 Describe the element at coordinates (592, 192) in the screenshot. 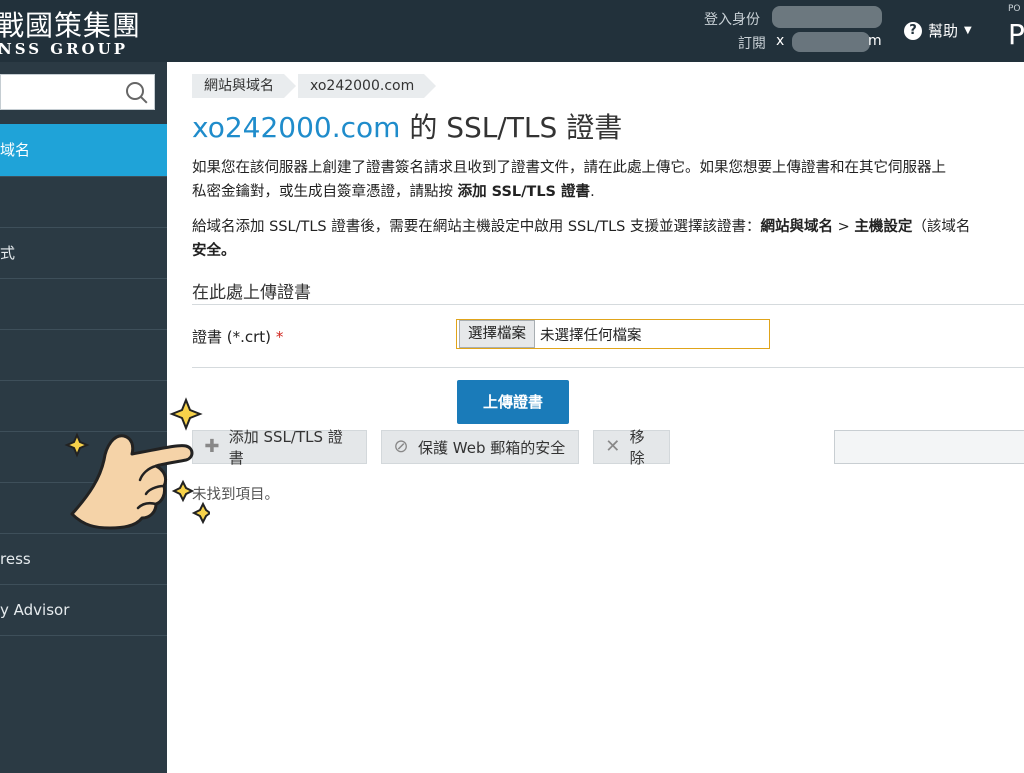

I see `intro-period: .` at that location.